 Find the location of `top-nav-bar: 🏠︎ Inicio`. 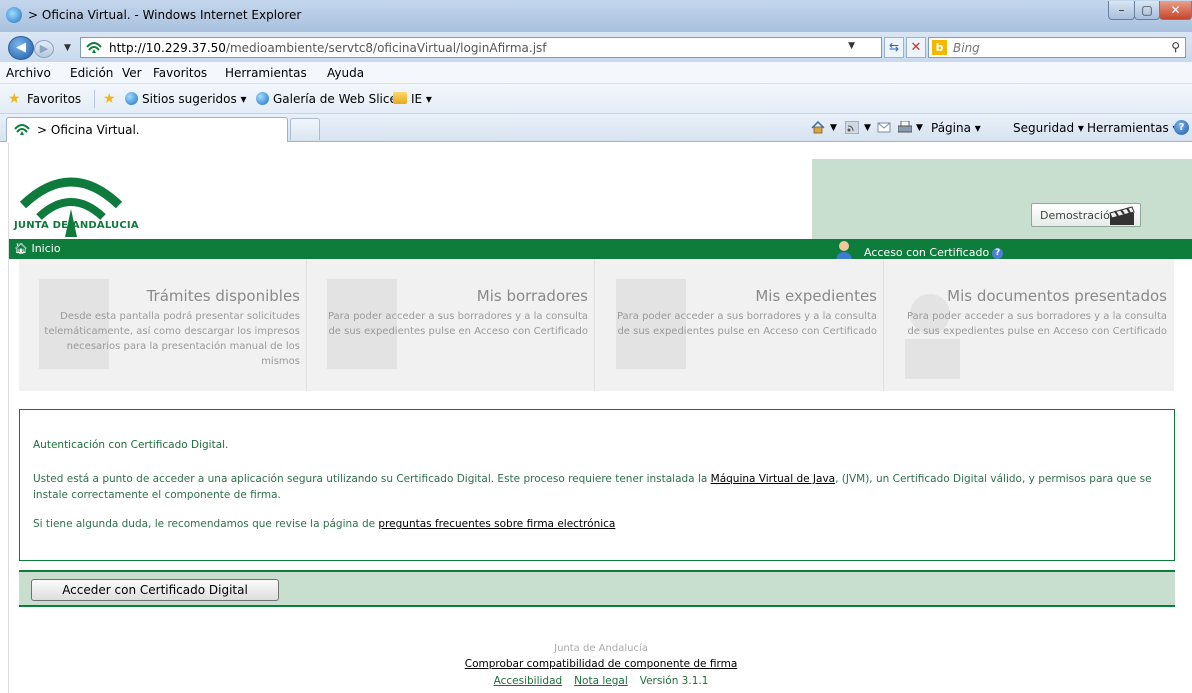

top-nav-bar: 🏠︎ Inicio is located at coordinates (600, 249).